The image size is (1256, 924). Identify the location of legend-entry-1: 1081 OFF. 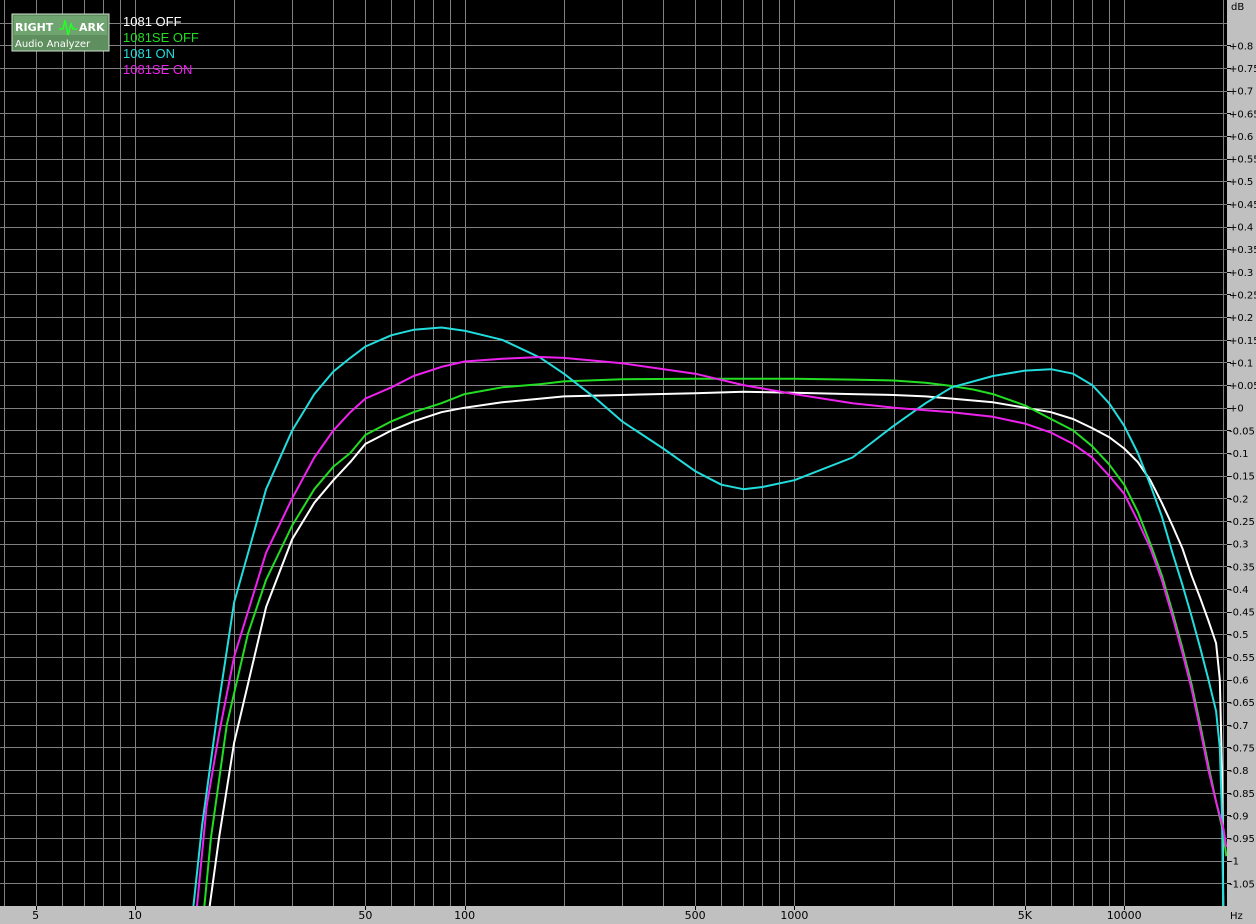
(152, 21).